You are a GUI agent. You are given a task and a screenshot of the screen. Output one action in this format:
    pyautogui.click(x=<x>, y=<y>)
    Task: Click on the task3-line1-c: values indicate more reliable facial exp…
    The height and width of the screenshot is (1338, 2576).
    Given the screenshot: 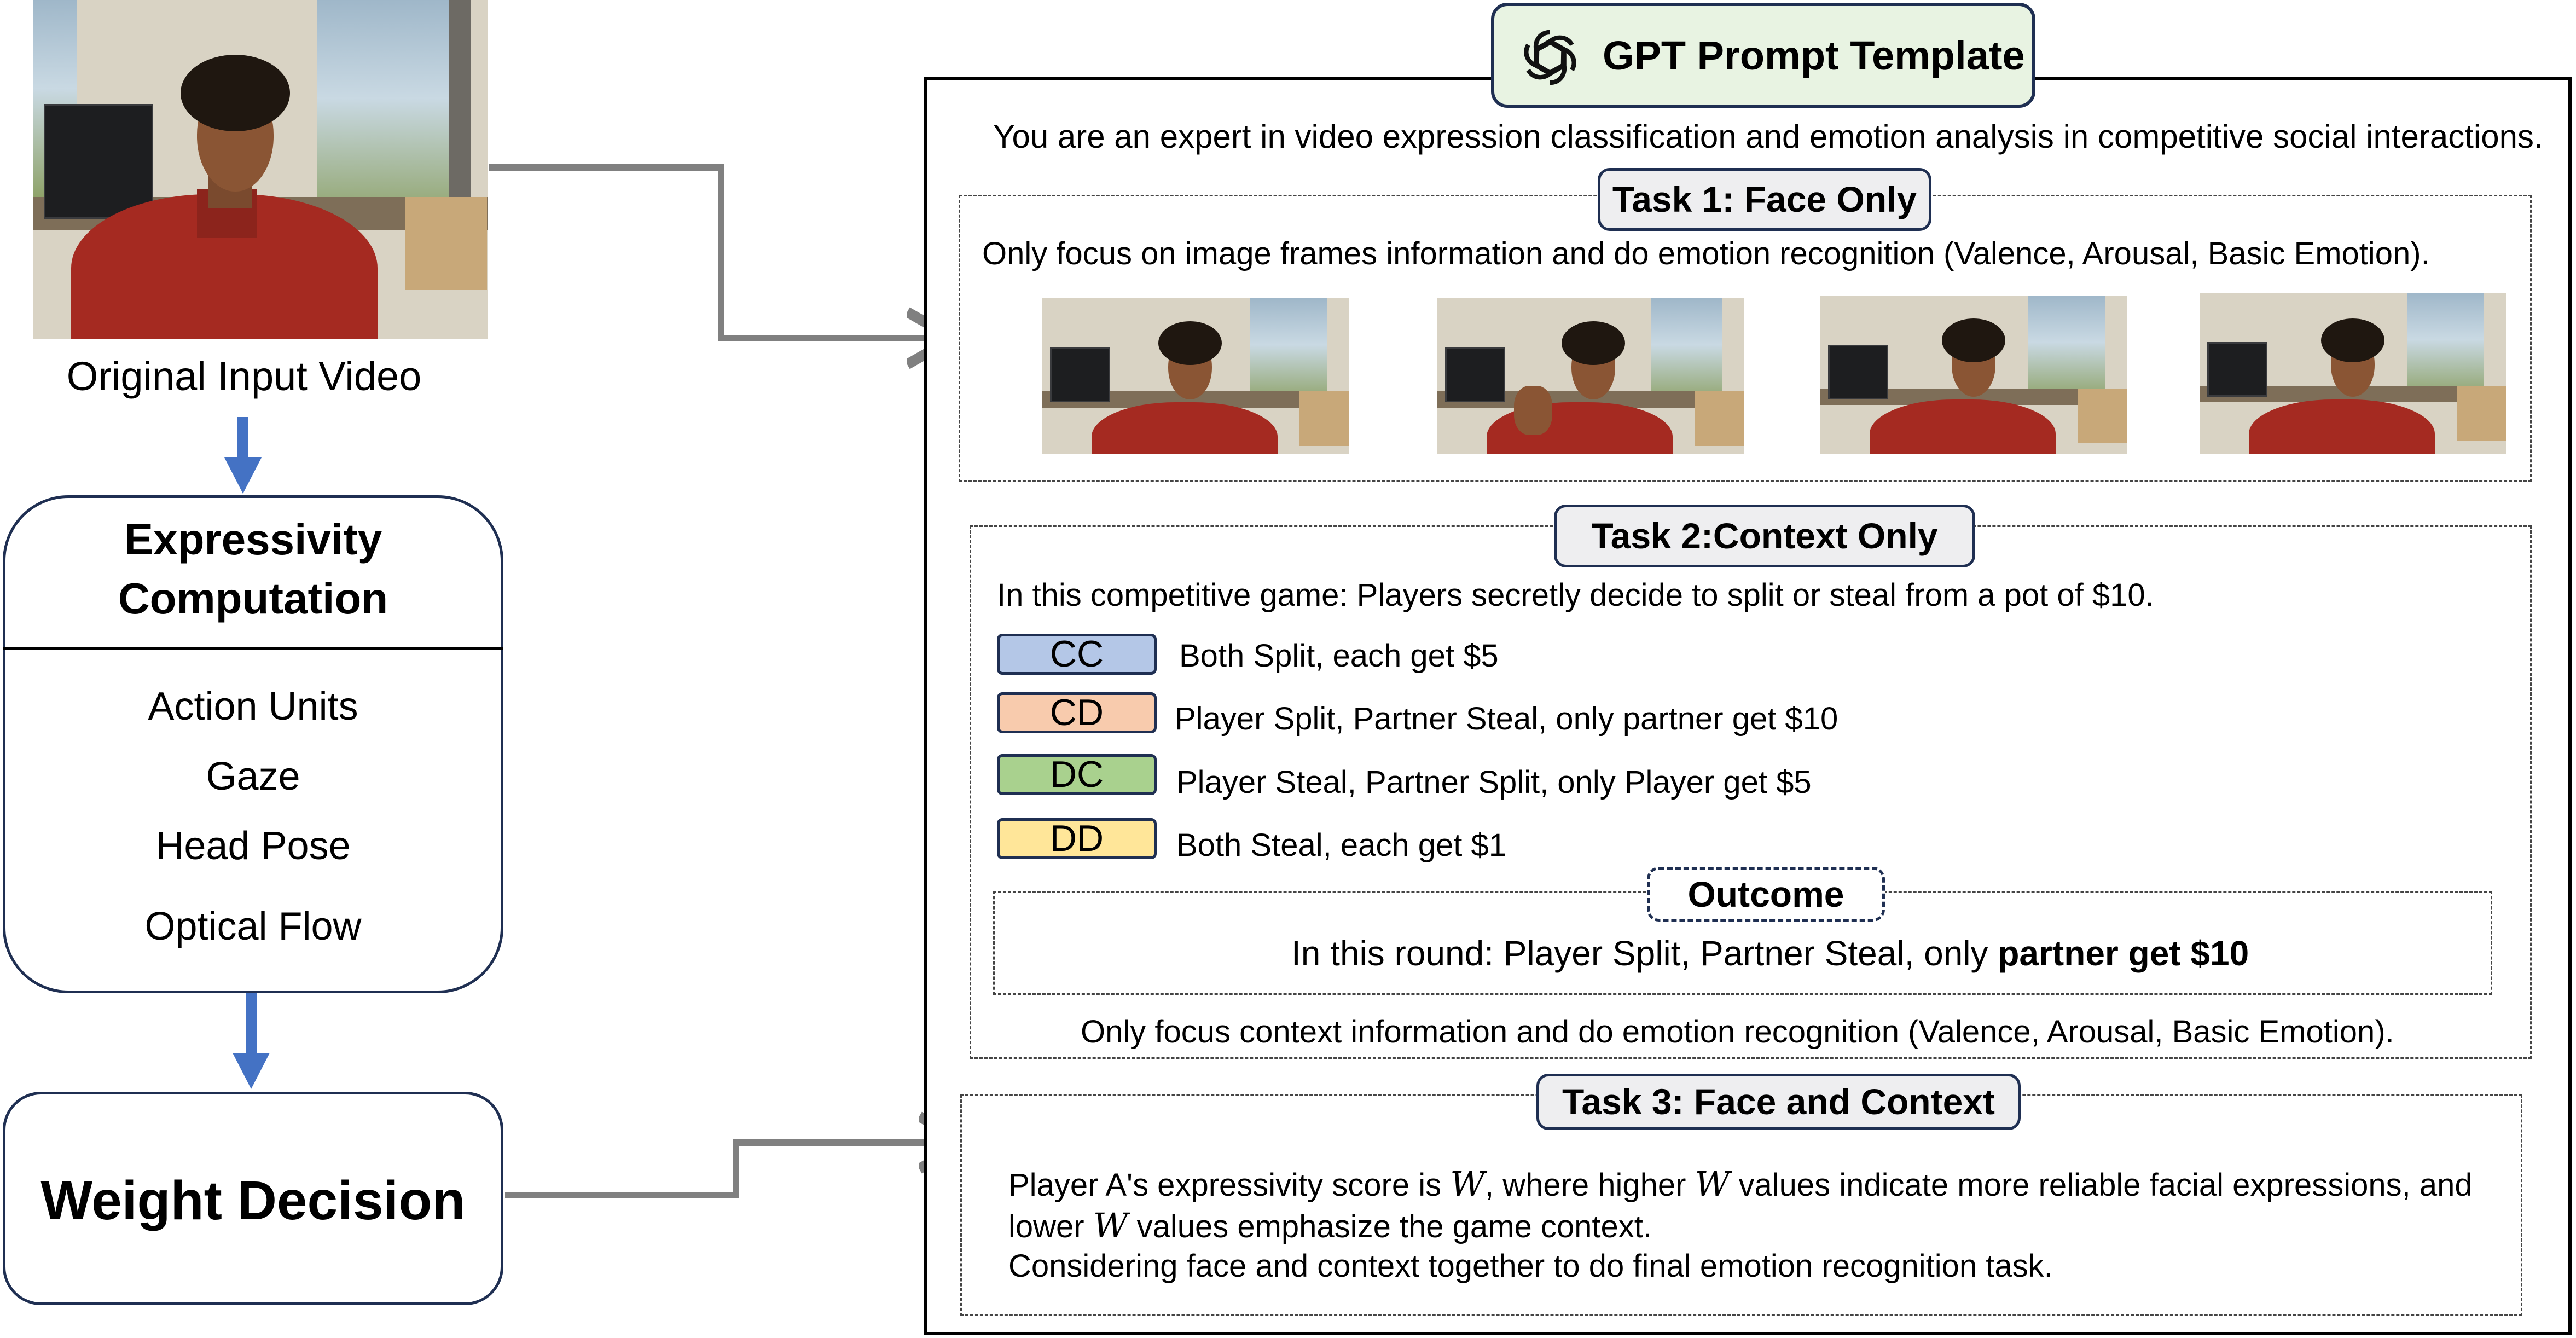 What is the action you would take?
    pyautogui.click(x=2101, y=1185)
    